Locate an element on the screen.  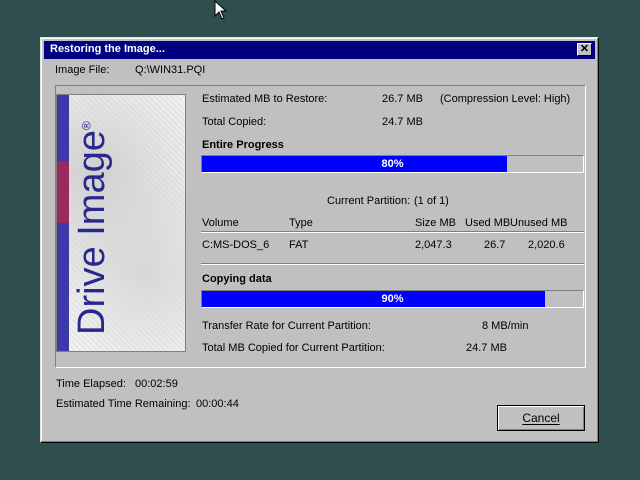
copying-divider is located at coordinates (392, 264).